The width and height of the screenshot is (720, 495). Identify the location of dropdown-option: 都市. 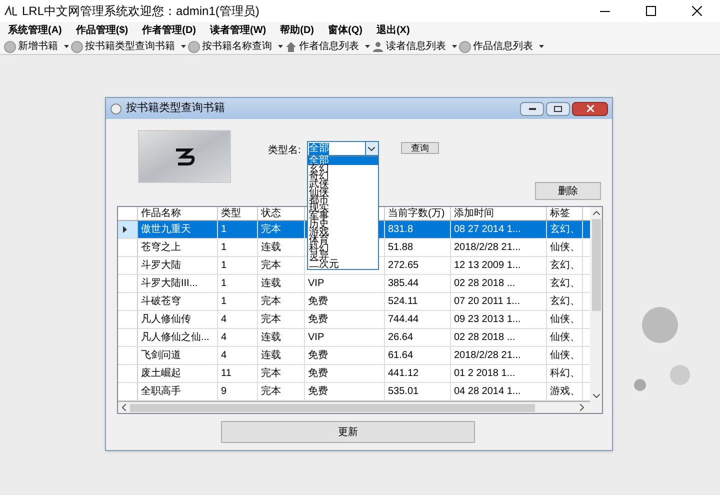
(343, 201).